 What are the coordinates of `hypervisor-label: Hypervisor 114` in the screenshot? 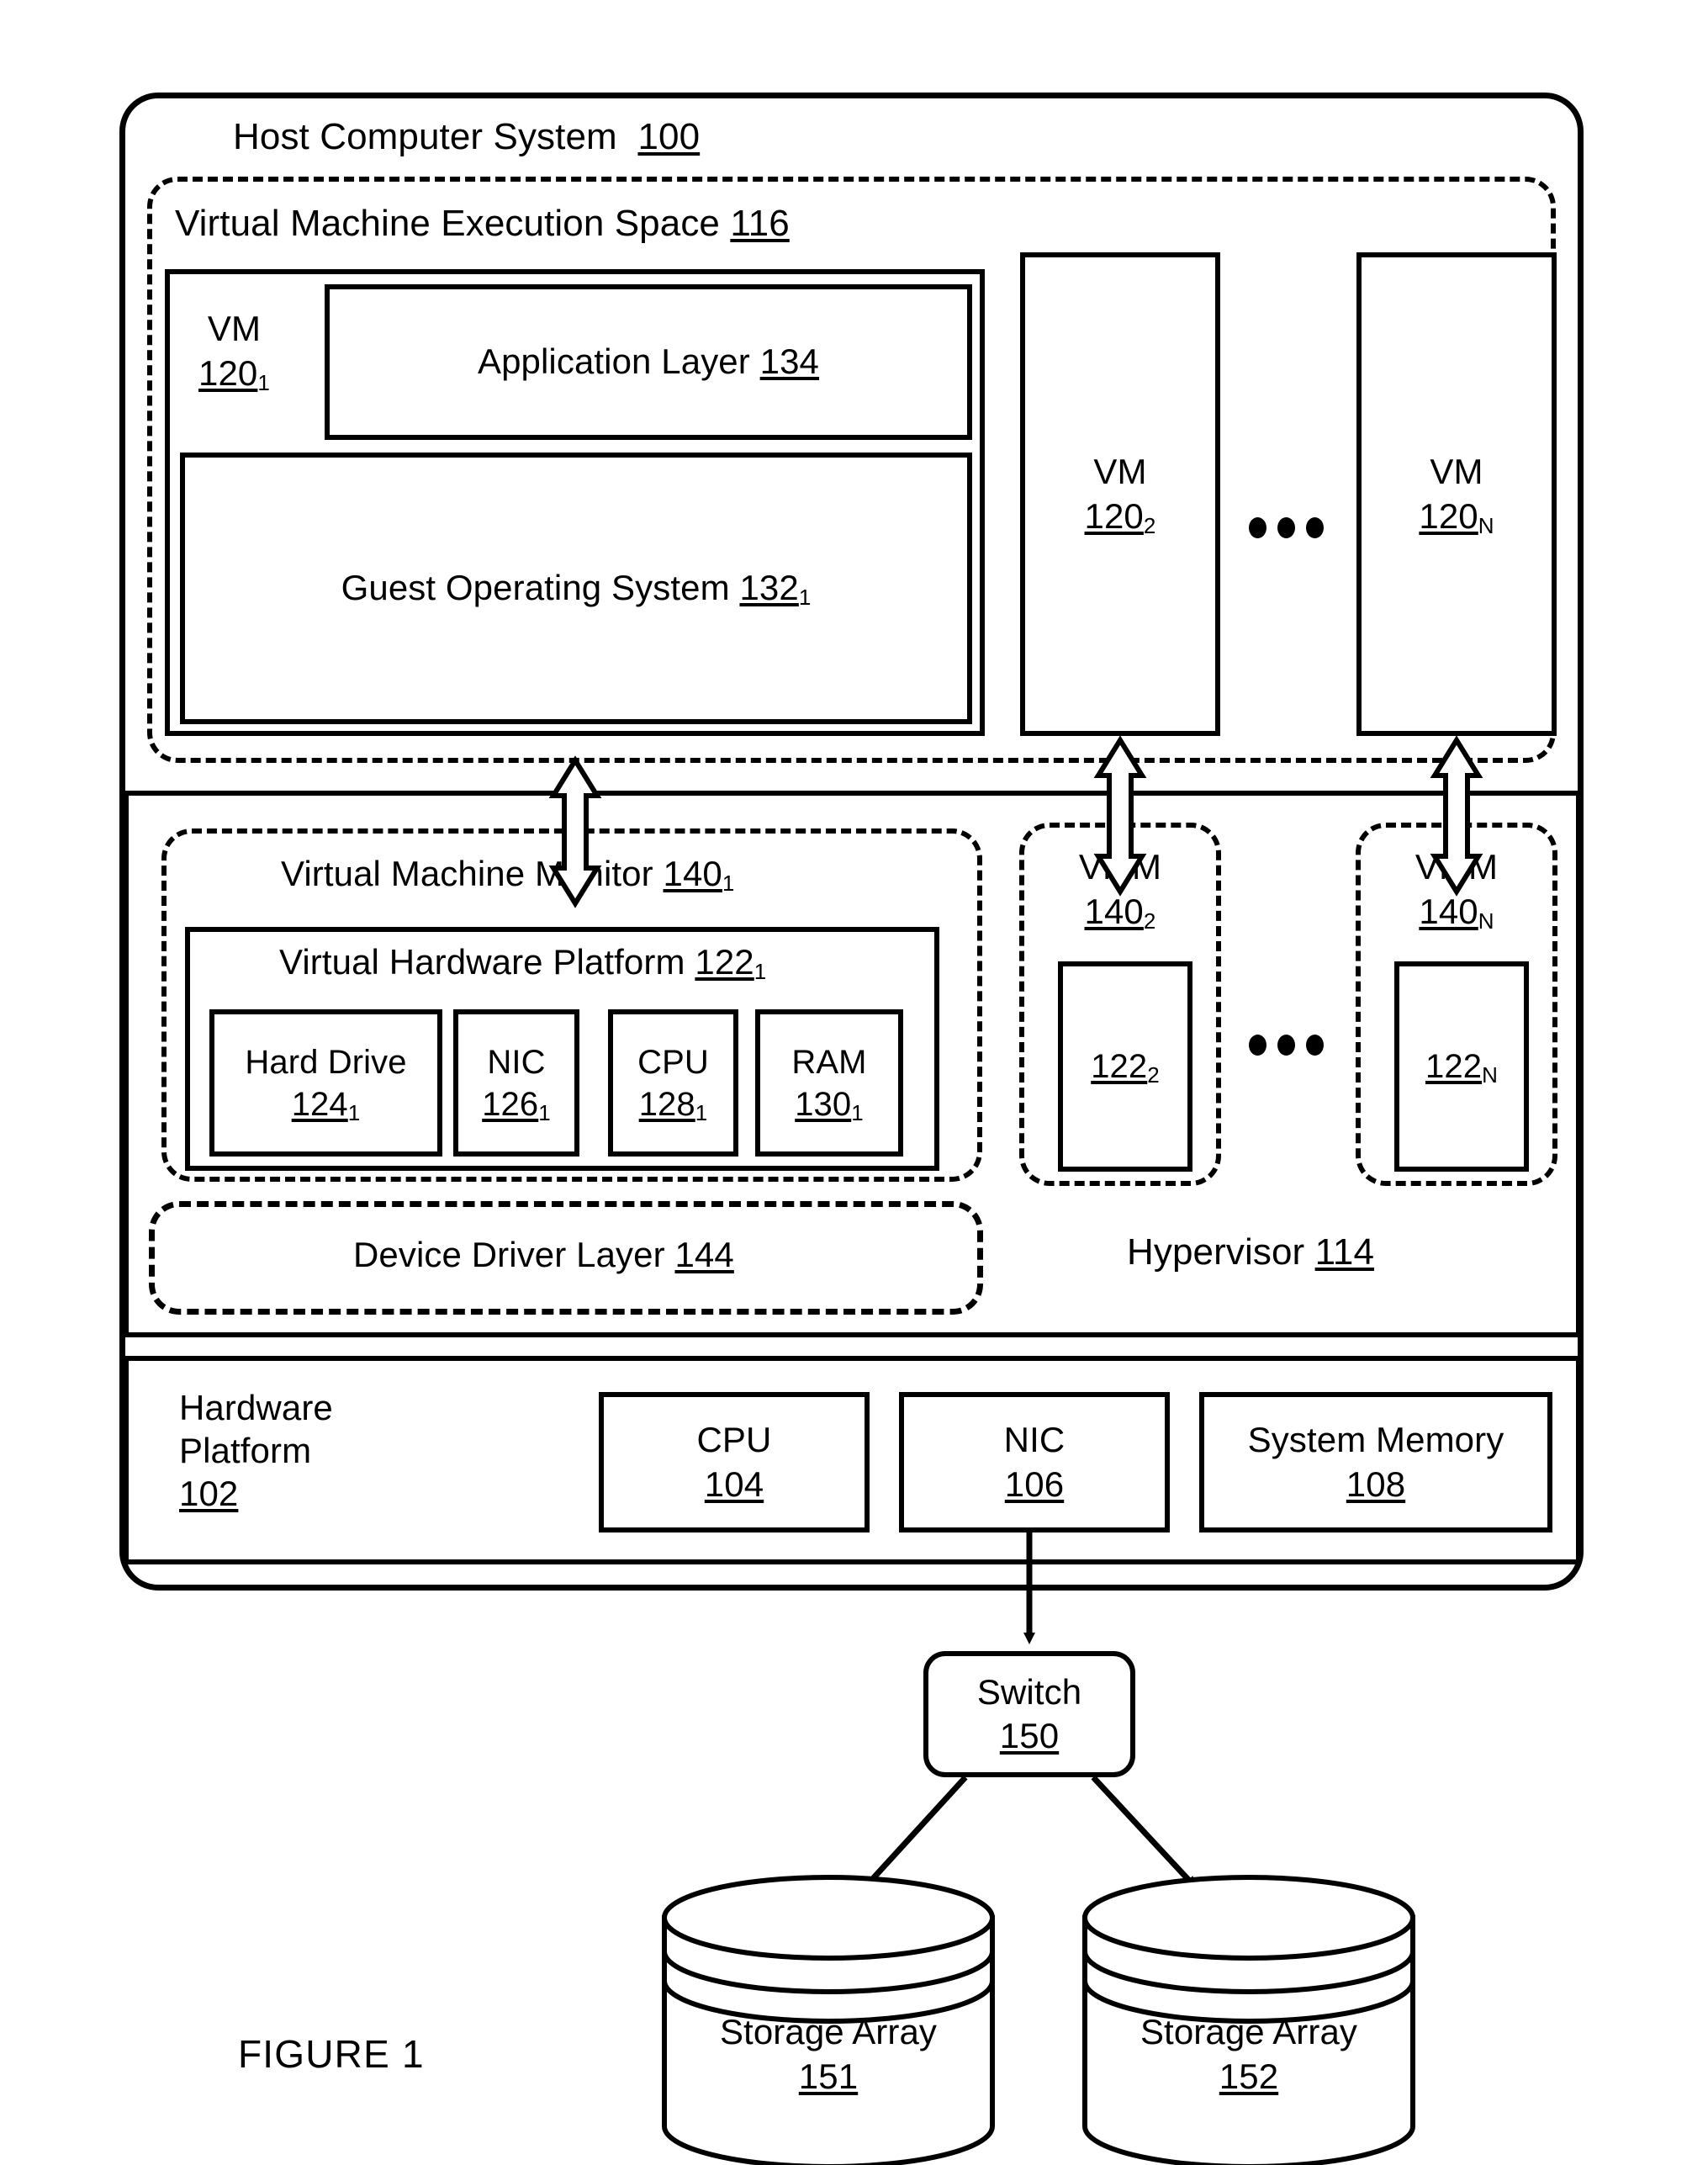 It's located at (1251, 1252).